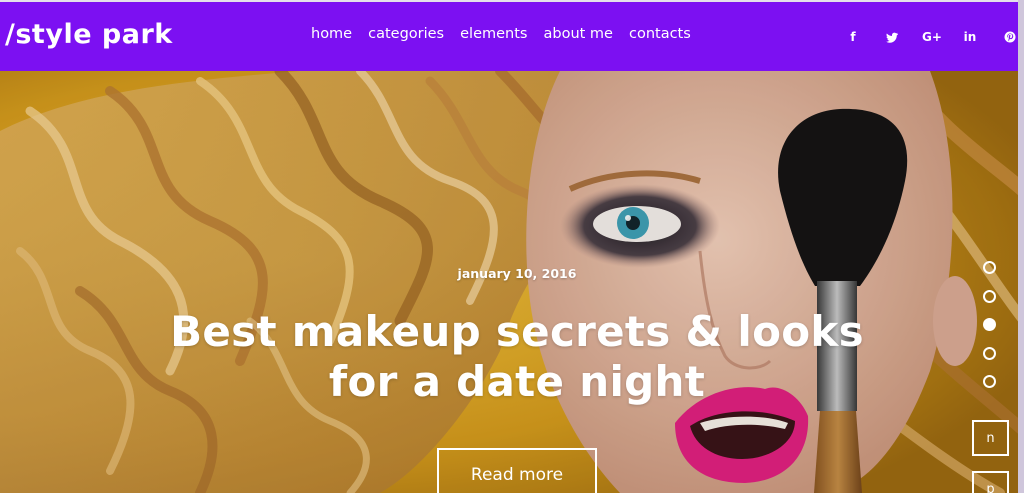 Image resolution: width=1024 pixels, height=493 pixels. I want to click on pinterest-p-icon, so click(1010, 37).